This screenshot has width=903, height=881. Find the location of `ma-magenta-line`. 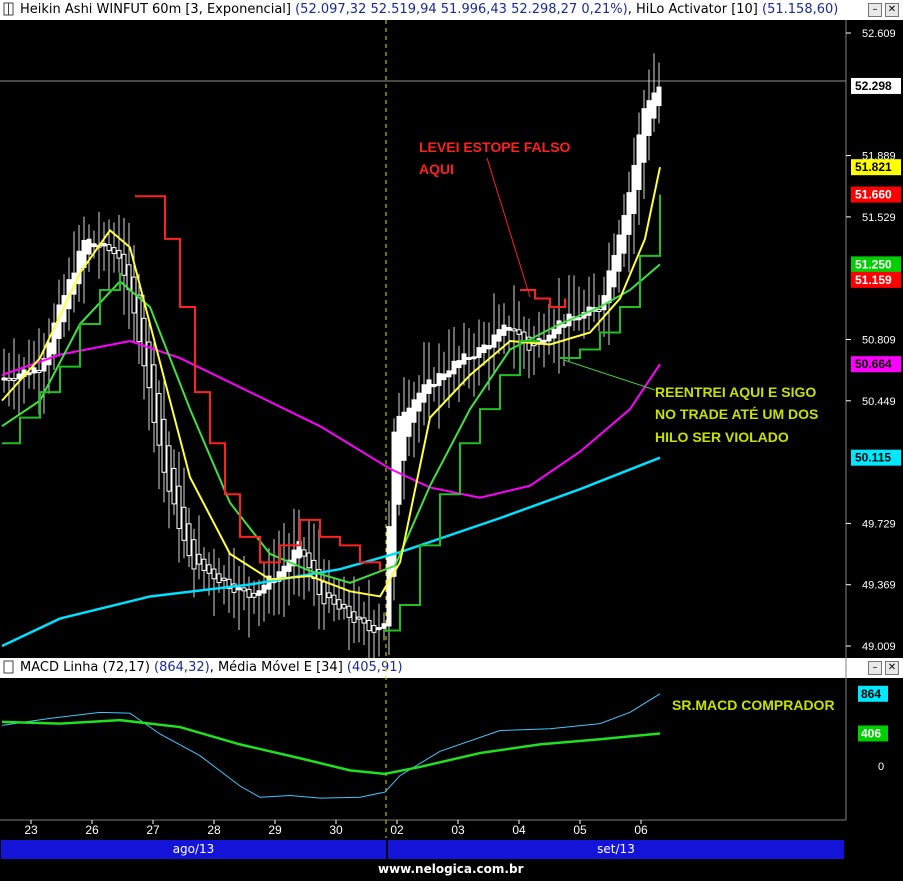

ma-magenta-line is located at coordinates (331, 419).